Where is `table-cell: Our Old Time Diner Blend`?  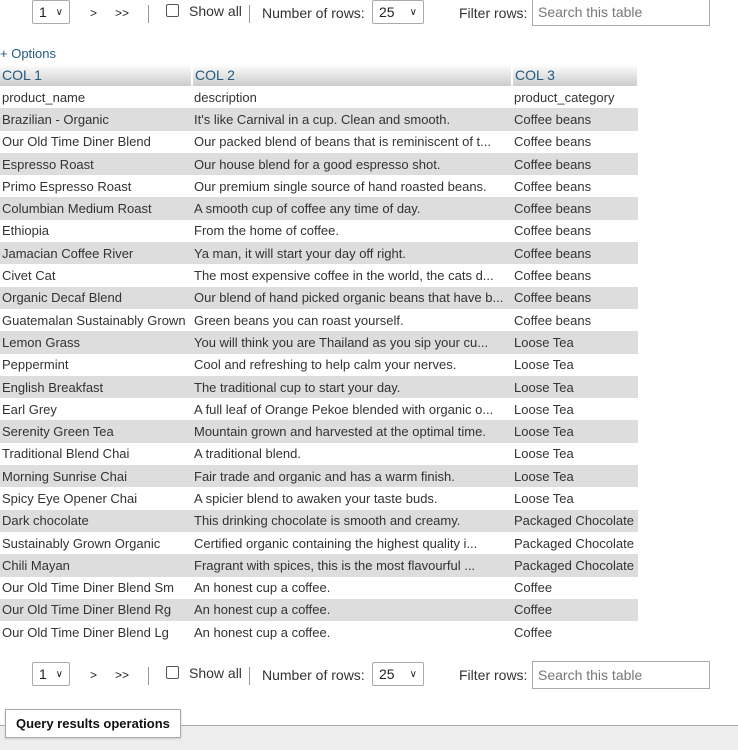 table-cell: Our Old Time Diner Blend is located at coordinates (96, 142).